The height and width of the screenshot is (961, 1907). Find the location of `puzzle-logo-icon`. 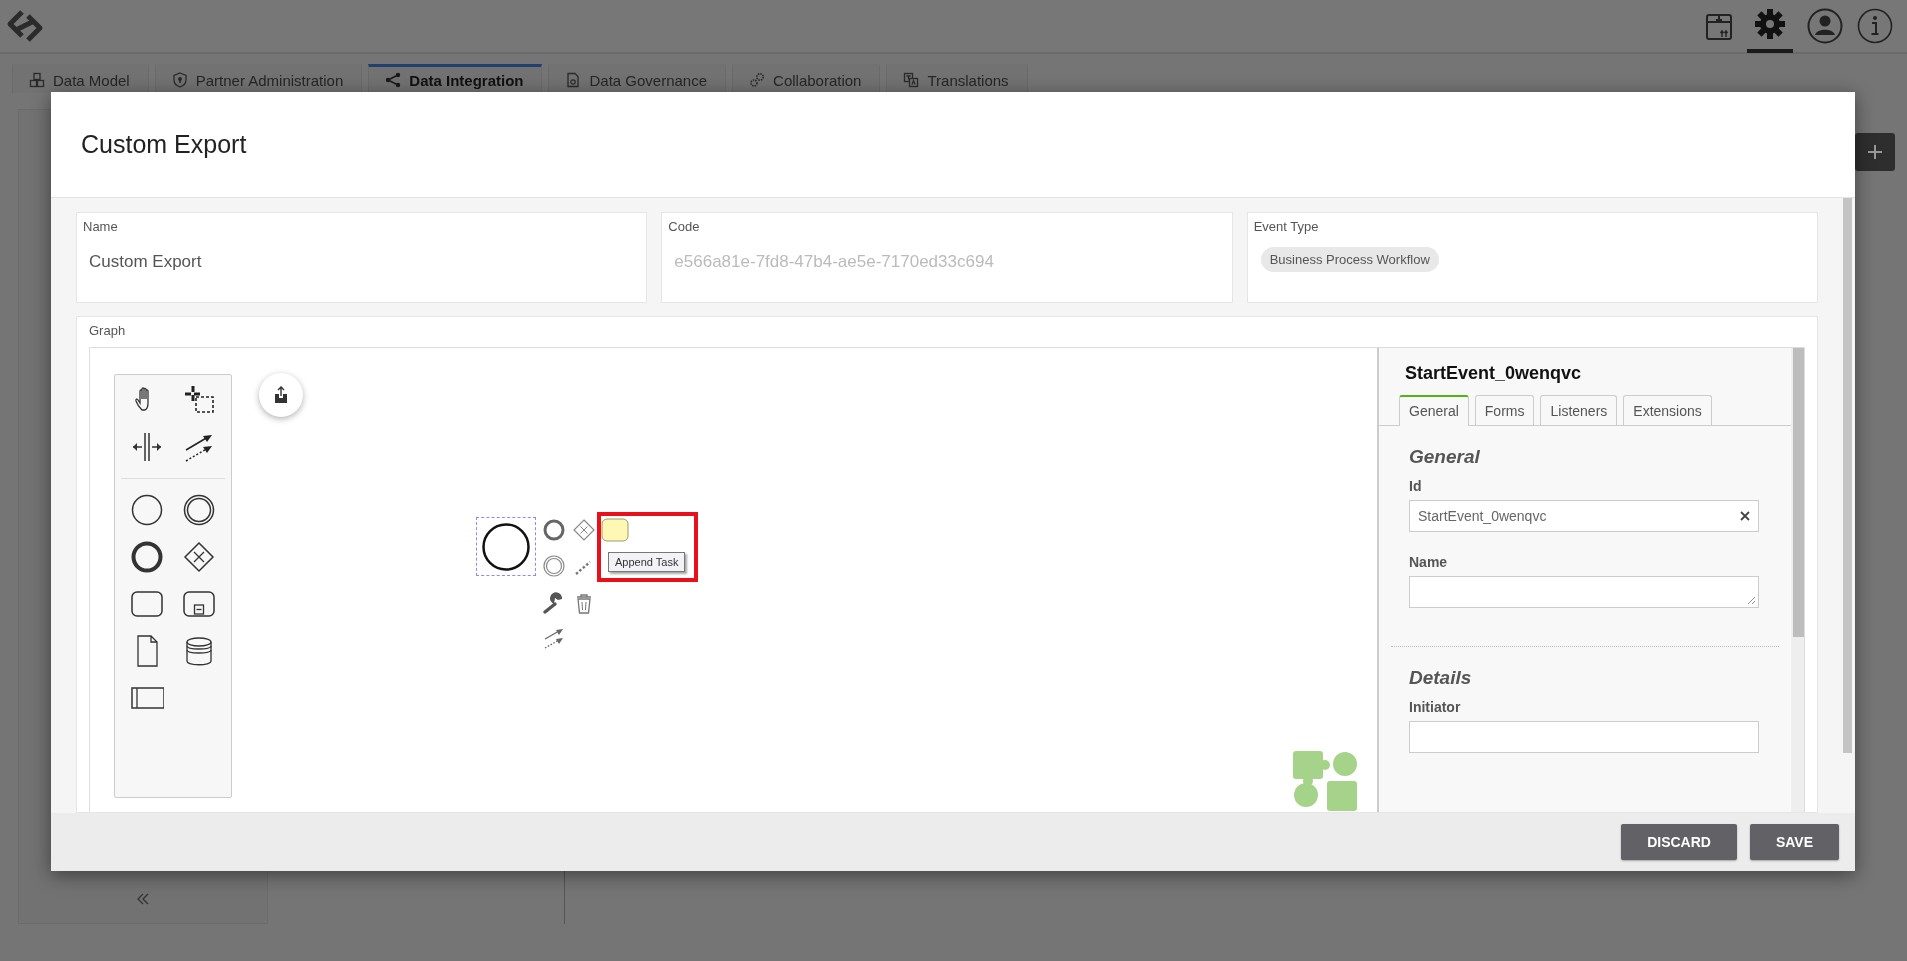

puzzle-logo-icon is located at coordinates (1326, 781).